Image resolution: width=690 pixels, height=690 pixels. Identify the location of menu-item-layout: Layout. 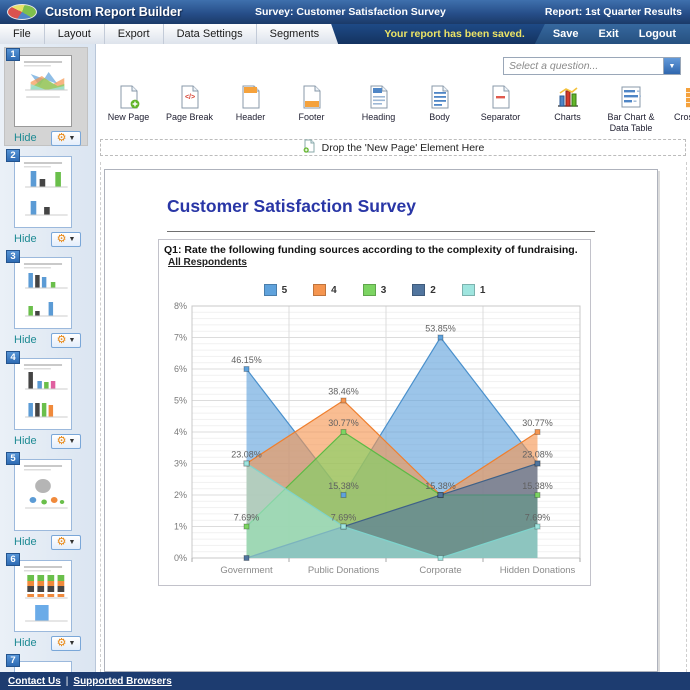
(75, 34).